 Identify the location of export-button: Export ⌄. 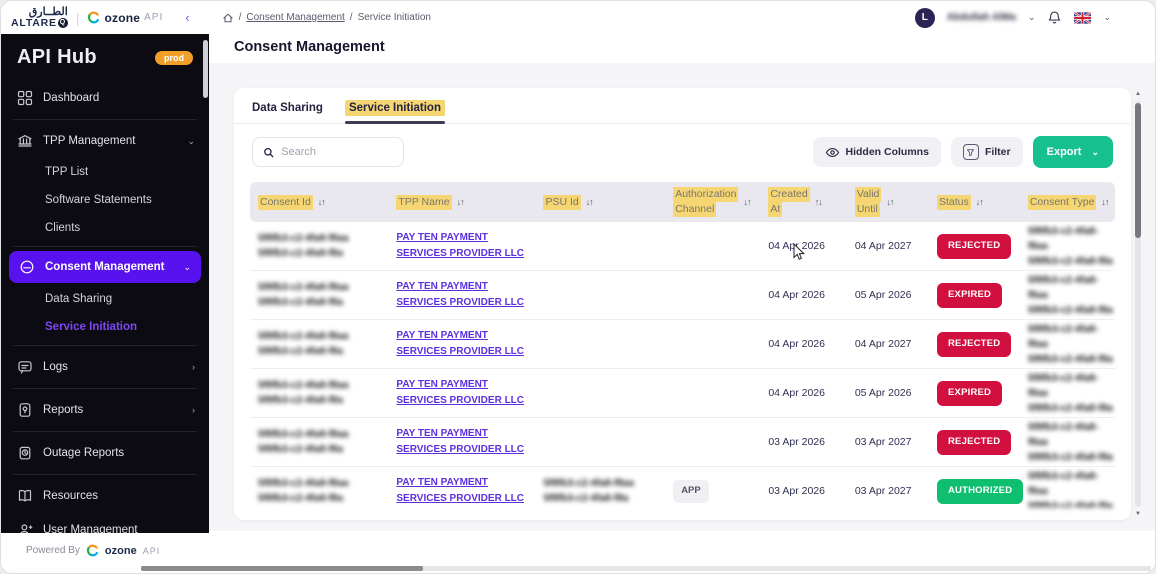
(1072, 152).